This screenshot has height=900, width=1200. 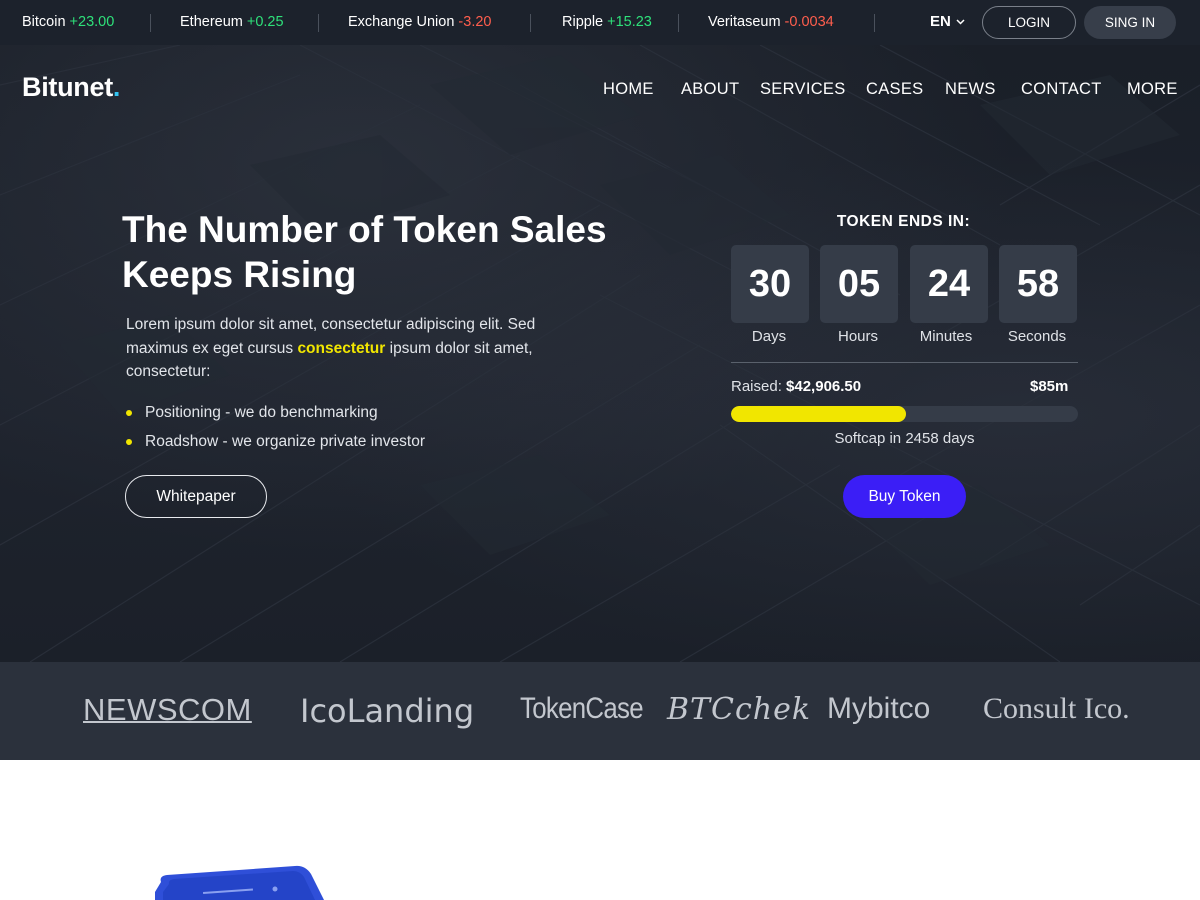 I want to click on partner-logo-icolanding: IcoLanding, so click(x=387, y=711).